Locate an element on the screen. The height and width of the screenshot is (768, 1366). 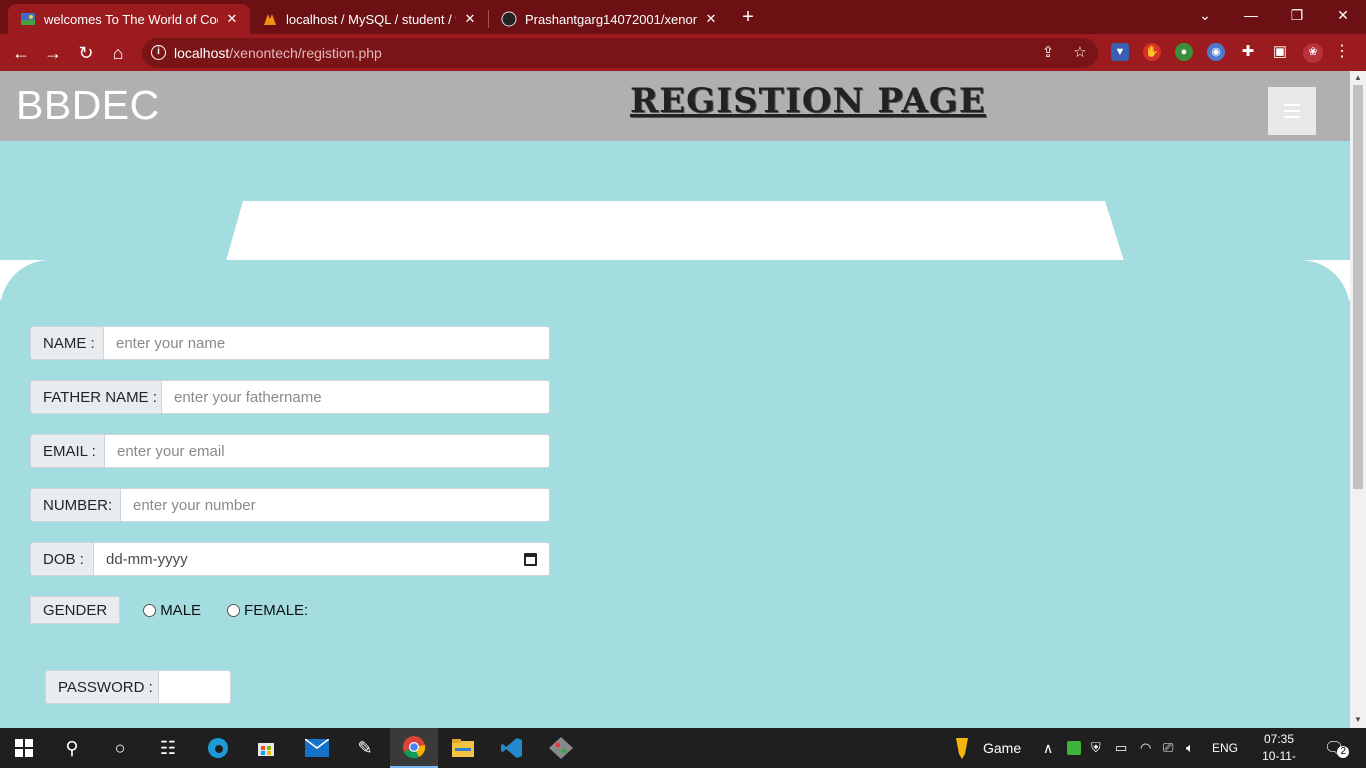
gender-label: GENDER is located at coordinates (75, 610).